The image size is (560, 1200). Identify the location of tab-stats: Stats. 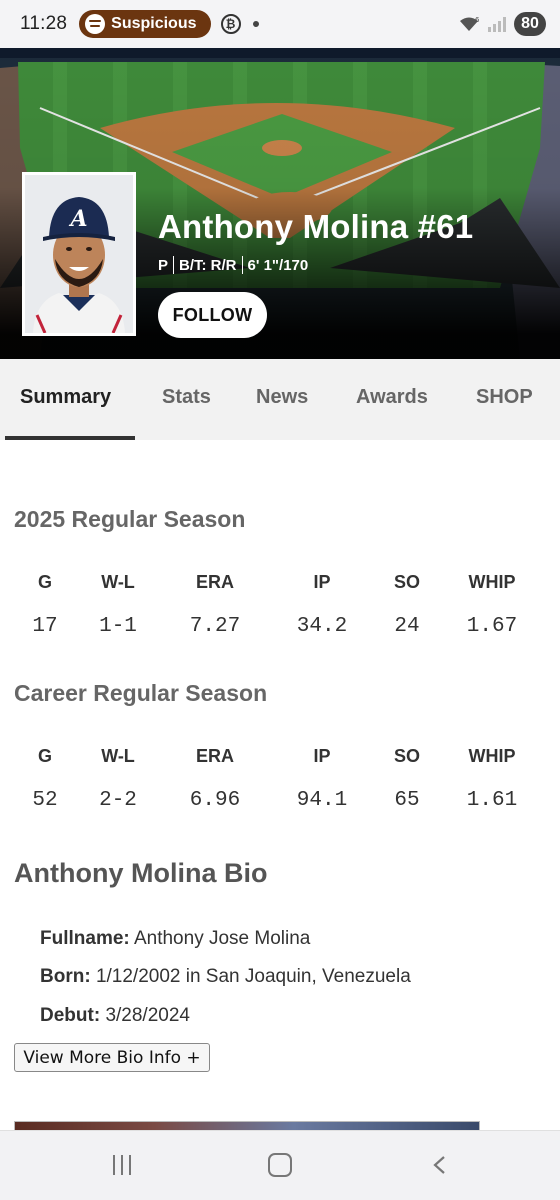
(186, 397).